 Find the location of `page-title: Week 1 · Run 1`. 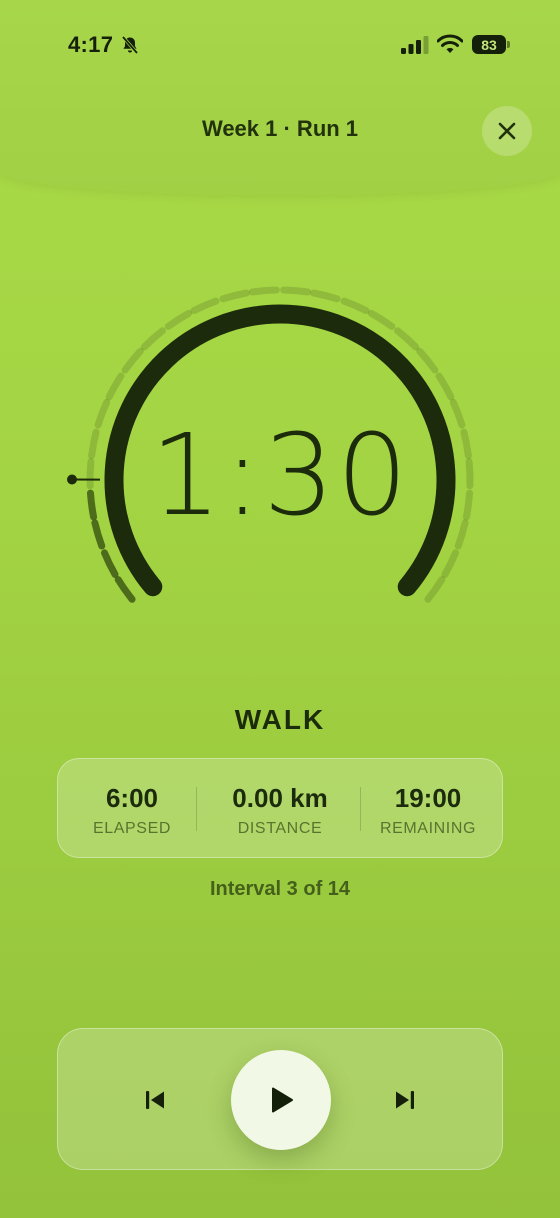

page-title: Week 1 · Run 1 is located at coordinates (280, 128).